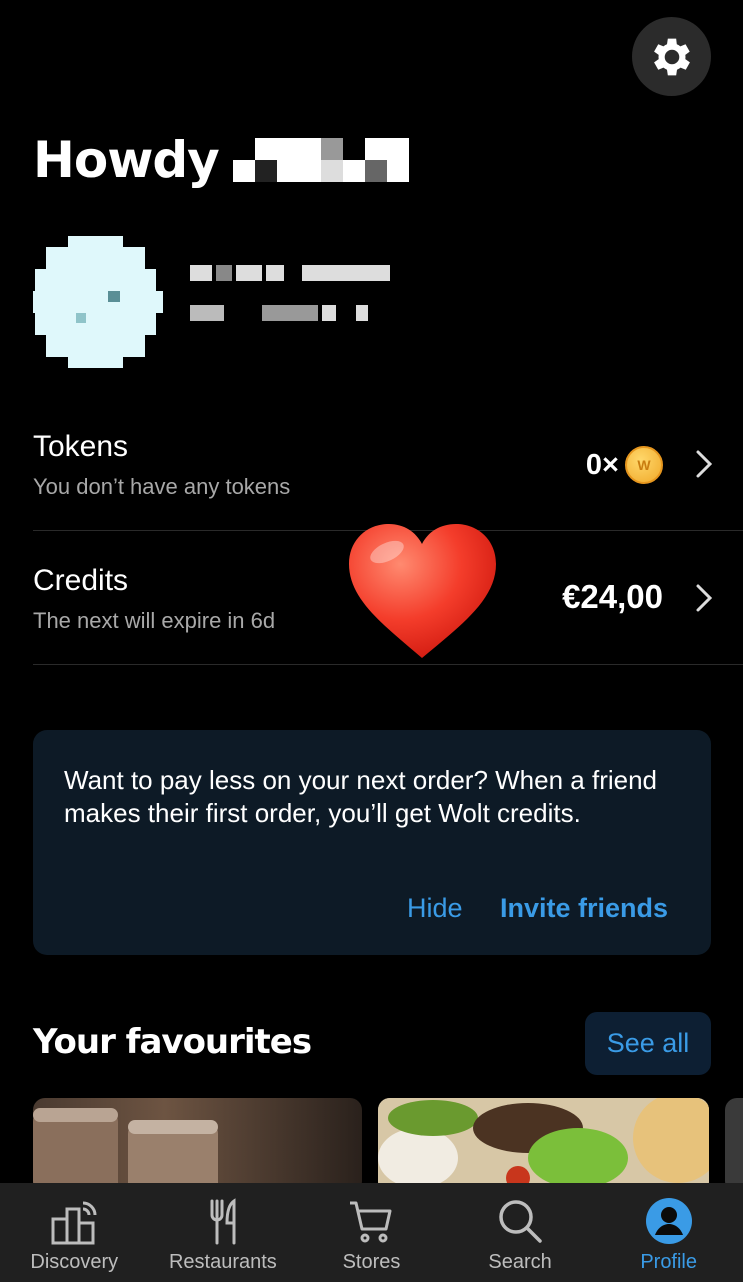 The height and width of the screenshot is (1282, 743). What do you see at coordinates (612, 596) in the screenshot?
I see `credits-value: €24,00` at bounding box center [612, 596].